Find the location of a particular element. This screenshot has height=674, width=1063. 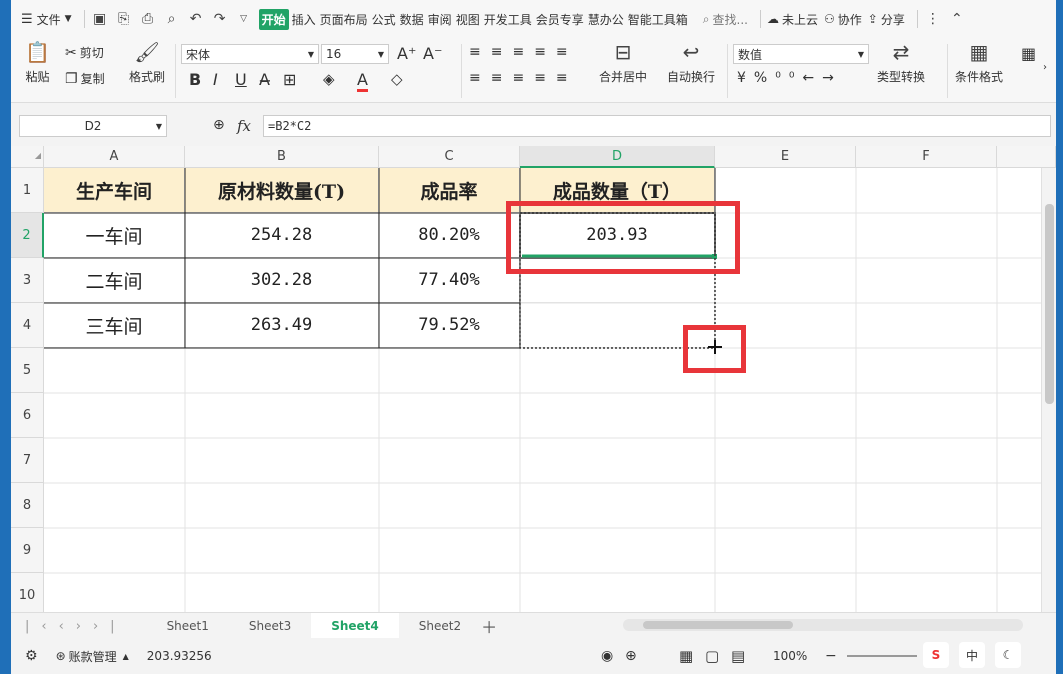

page-layout-view-icon: ▢ is located at coordinates (712, 656).